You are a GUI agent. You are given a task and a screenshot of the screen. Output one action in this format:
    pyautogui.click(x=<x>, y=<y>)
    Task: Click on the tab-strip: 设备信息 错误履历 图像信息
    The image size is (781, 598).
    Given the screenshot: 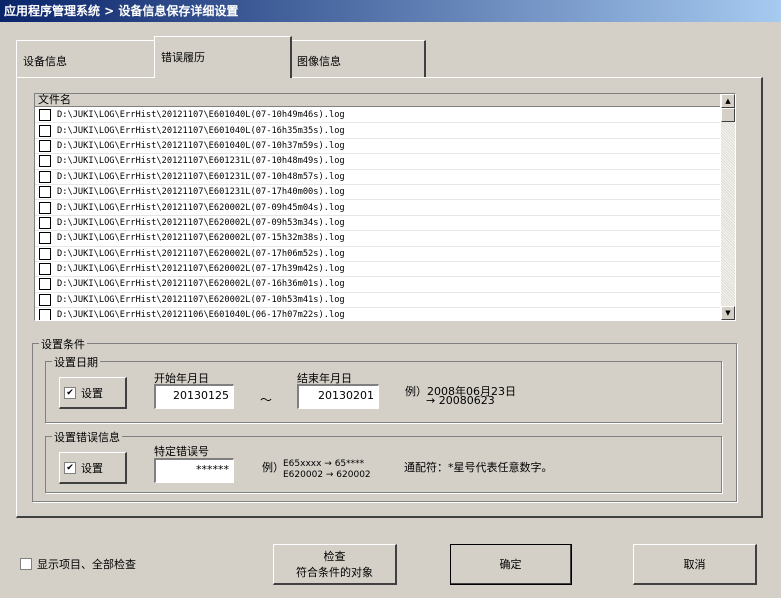 What is the action you would take?
    pyautogui.click(x=396, y=57)
    